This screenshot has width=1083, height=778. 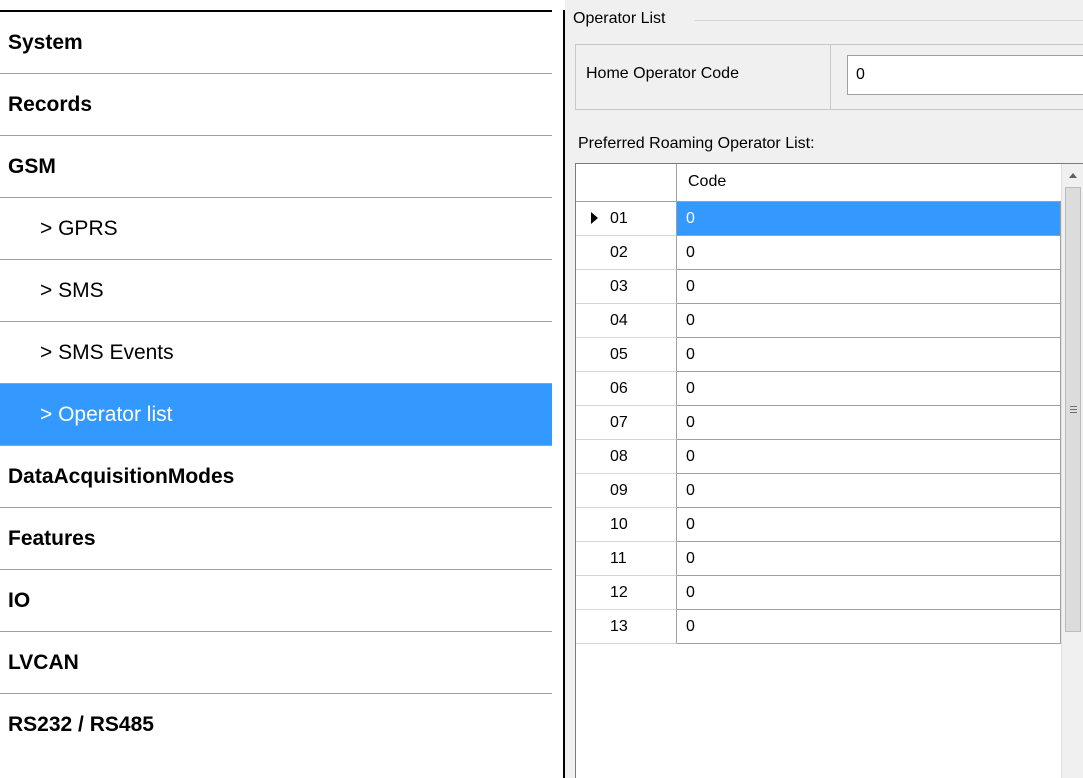 I want to click on table-row: 06 0, so click(x=818, y=389).